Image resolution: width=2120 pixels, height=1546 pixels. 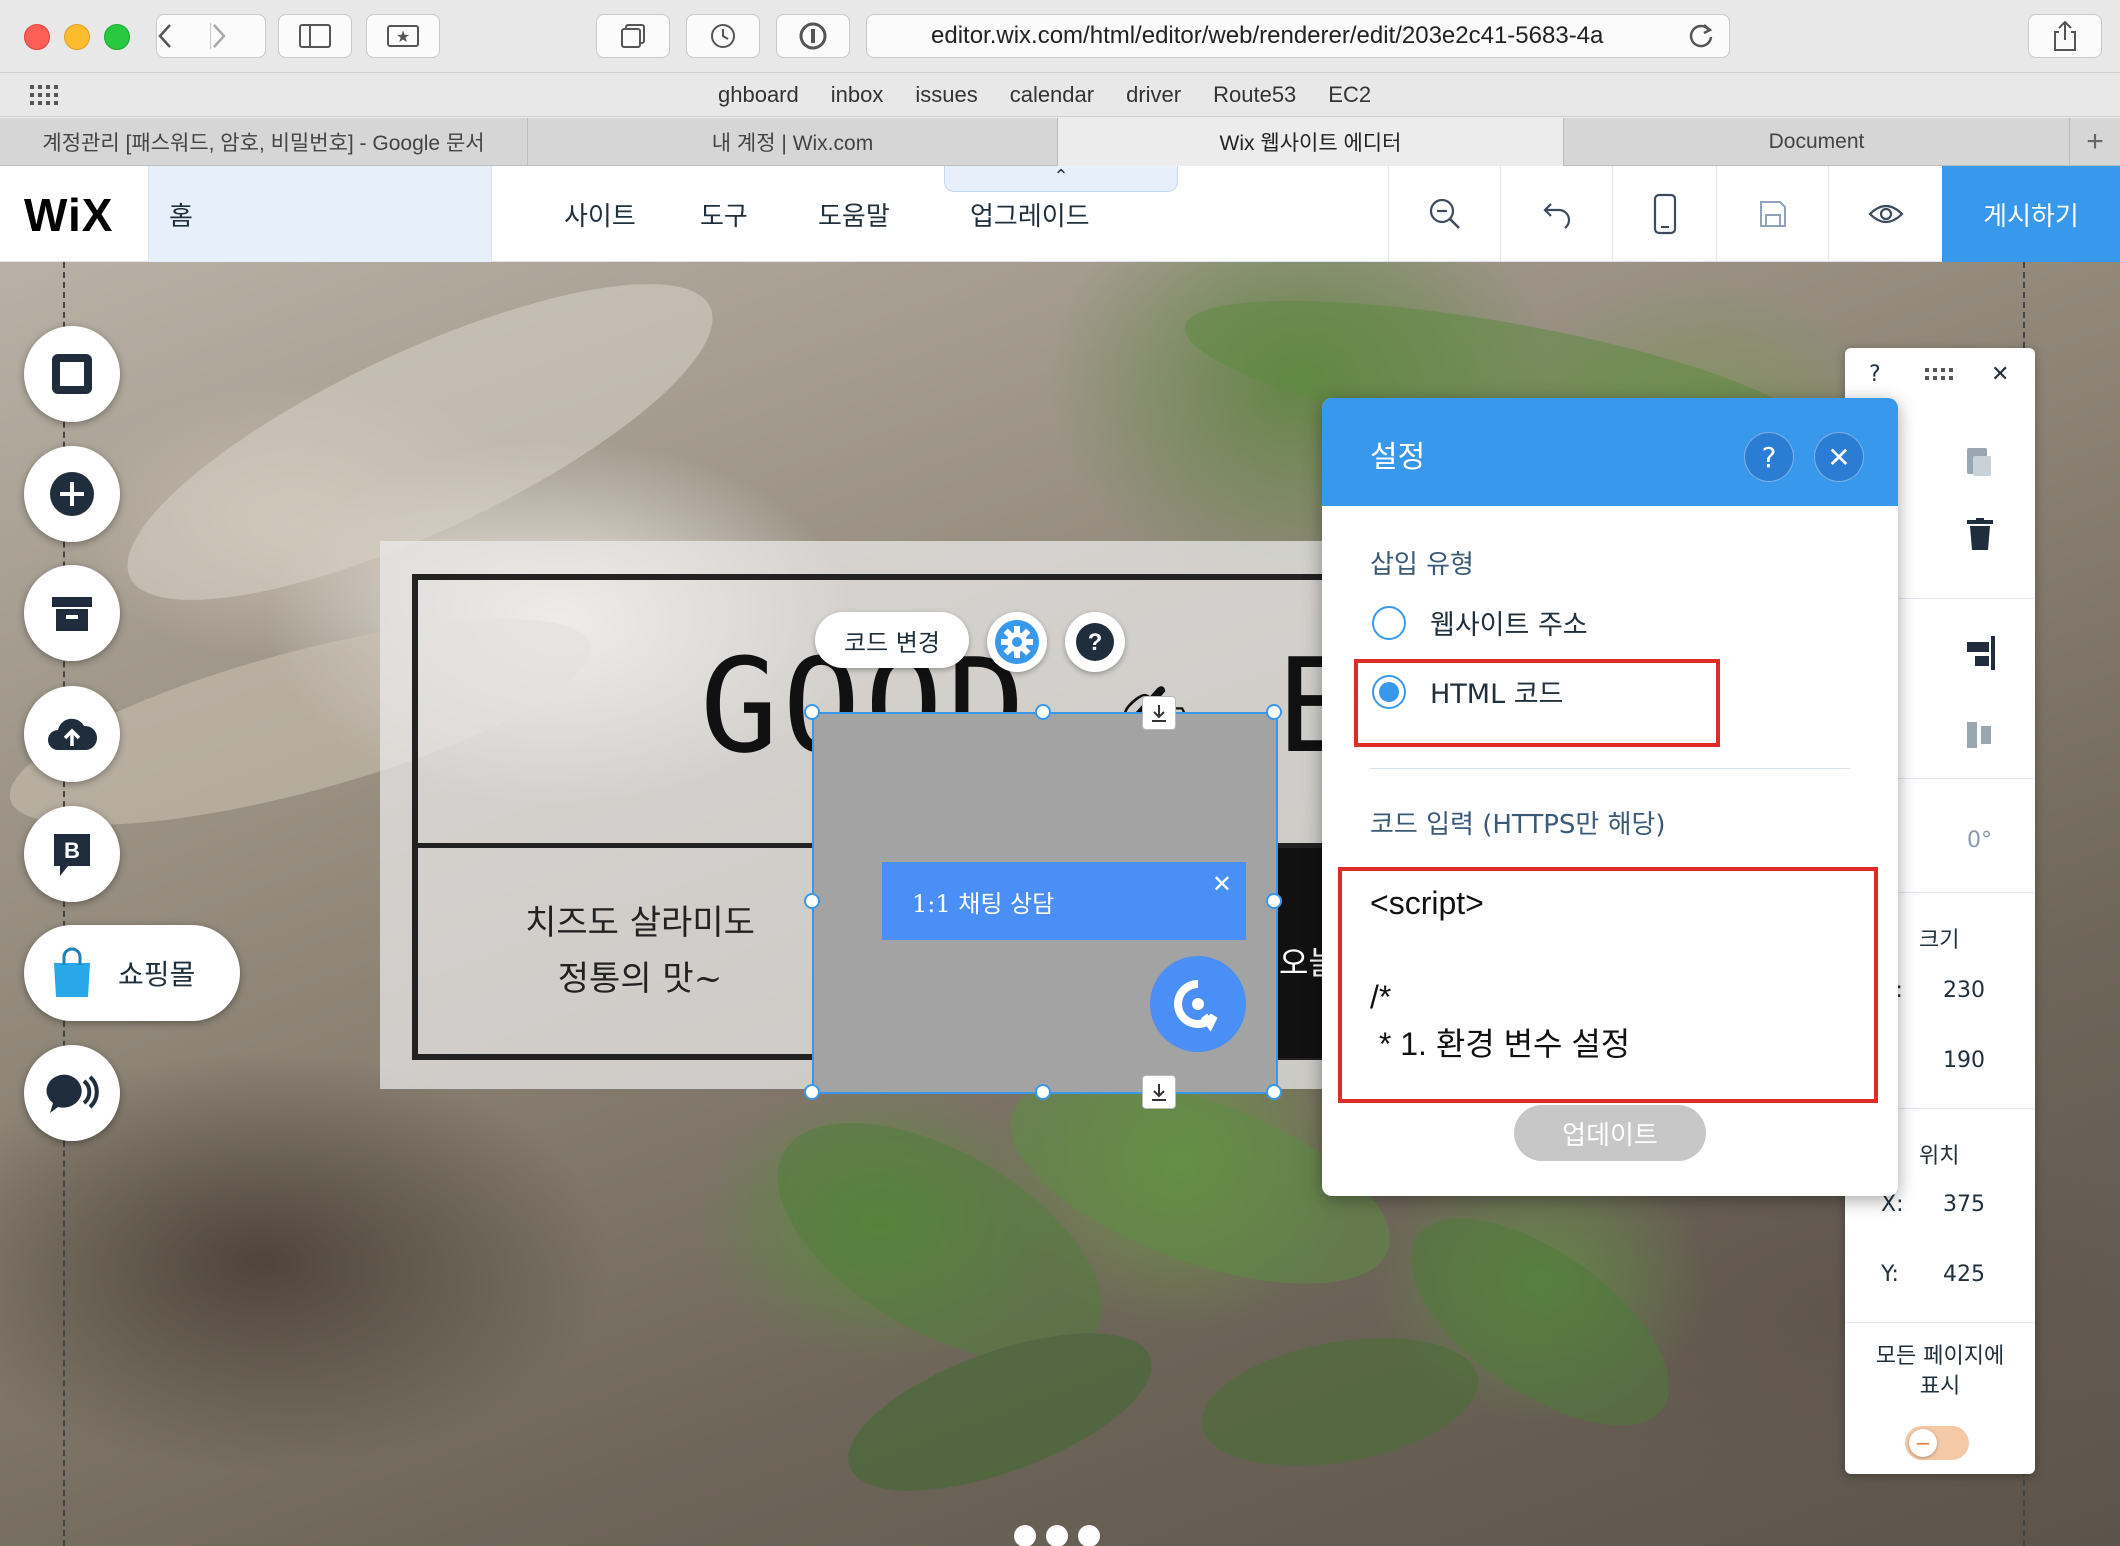 I want to click on favorite-link: EC2, so click(x=1349, y=95).